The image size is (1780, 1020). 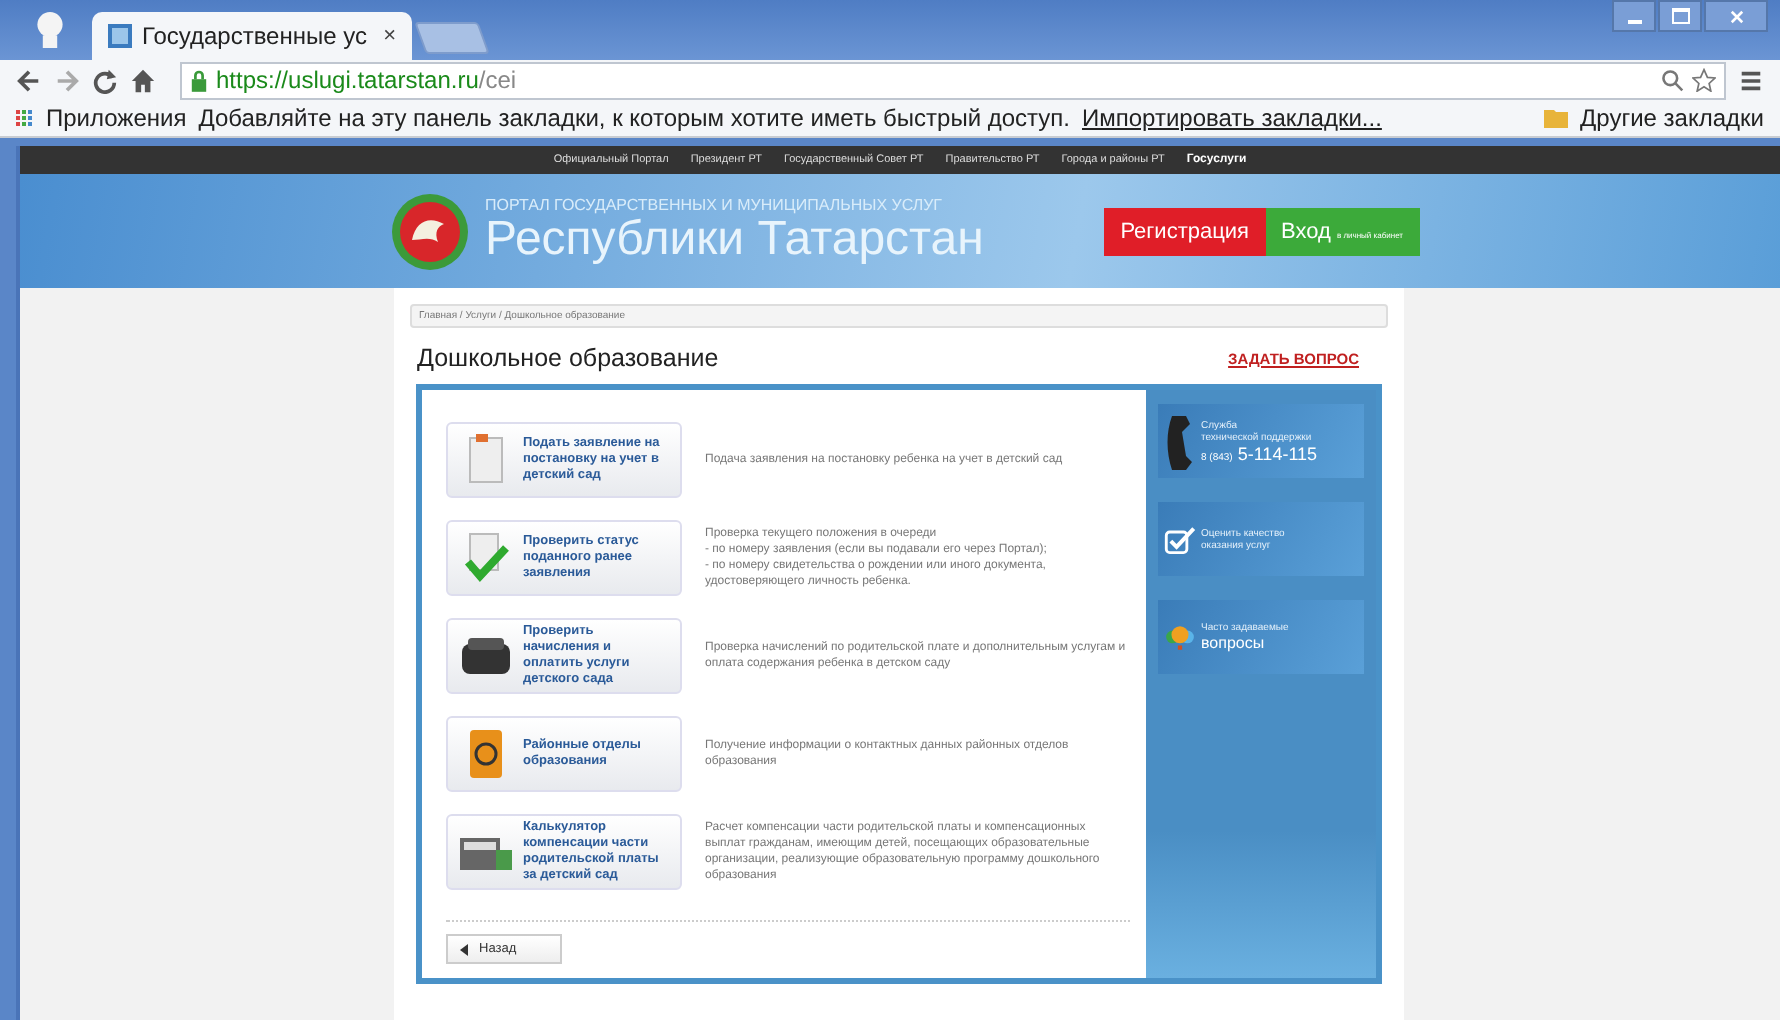 What do you see at coordinates (1179, 441) in the screenshot?
I see `phone-handset-icon` at bounding box center [1179, 441].